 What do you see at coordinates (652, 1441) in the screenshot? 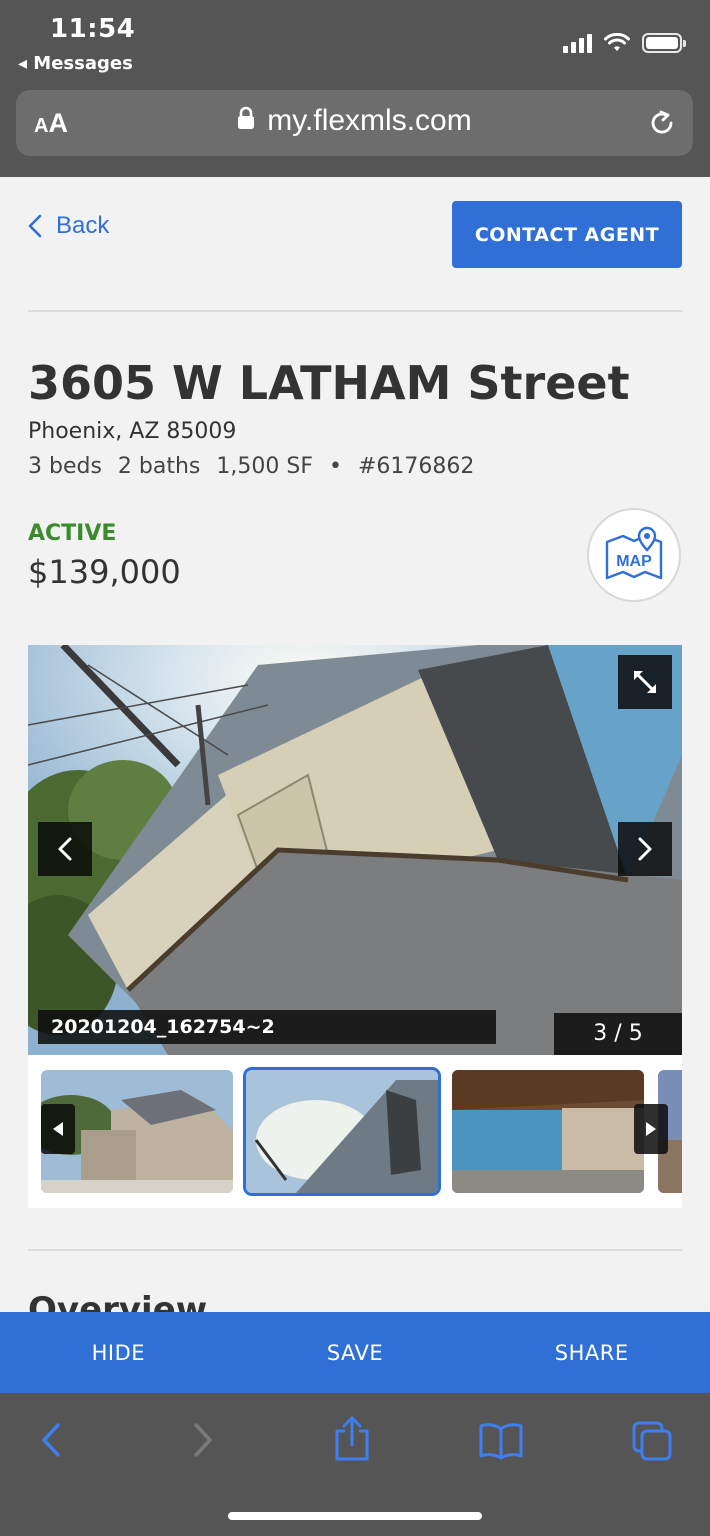
I see `tabs-icon` at bounding box center [652, 1441].